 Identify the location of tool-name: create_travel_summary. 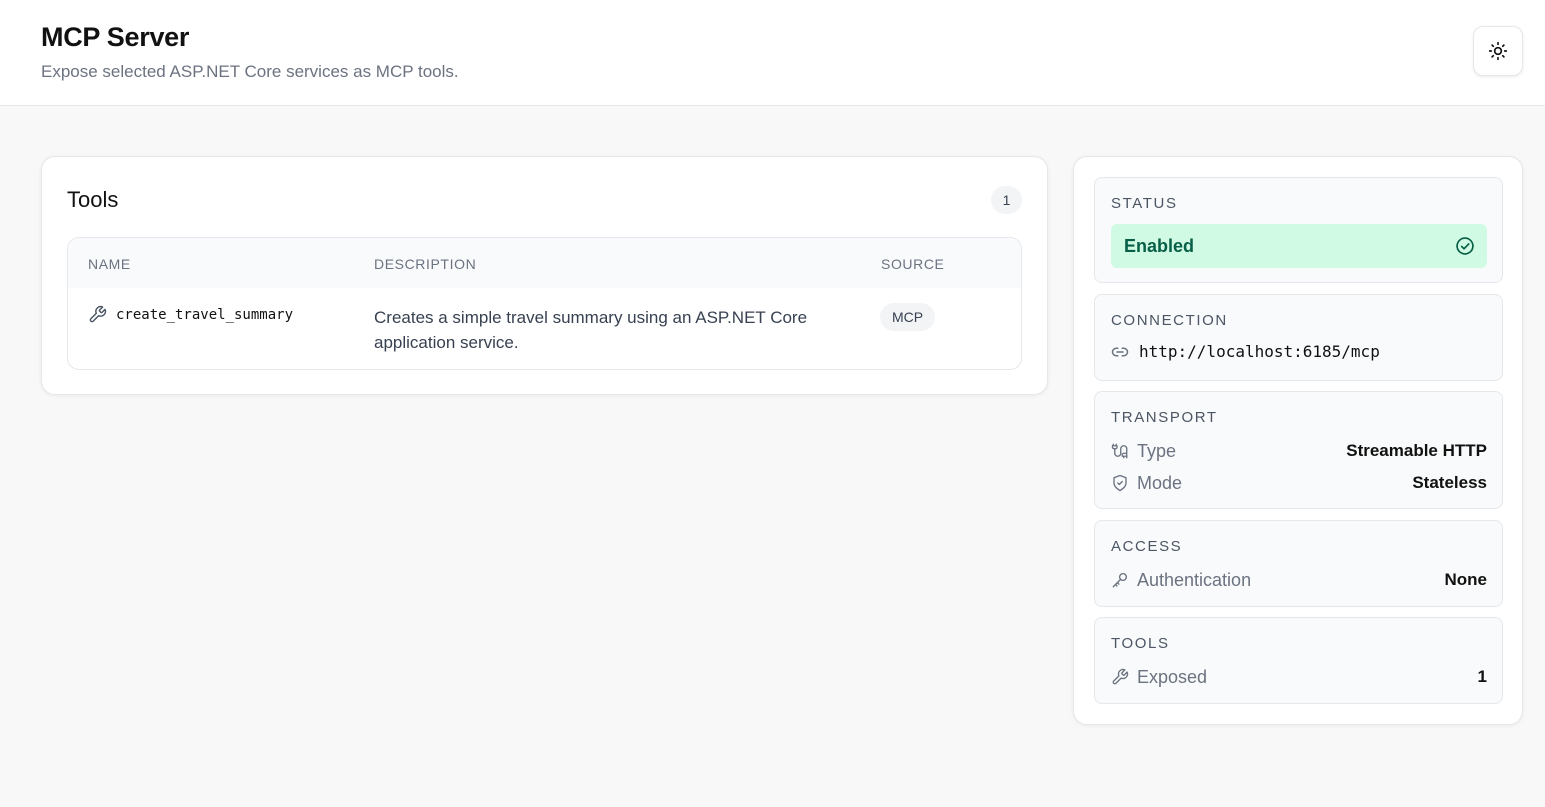
(205, 314).